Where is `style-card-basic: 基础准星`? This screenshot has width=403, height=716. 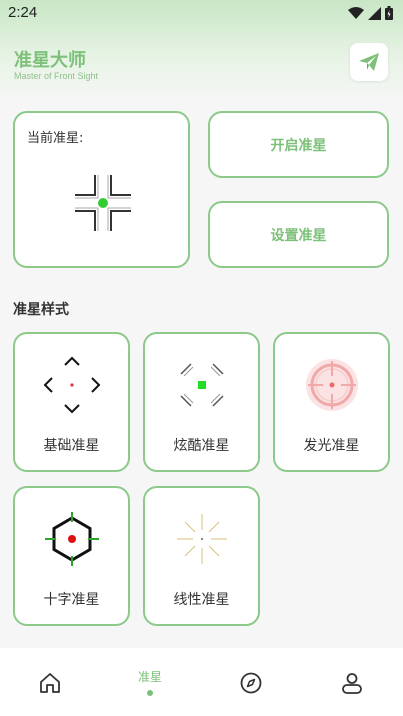 style-card-basic: 基础准星 is located at coordinates (71, 402).